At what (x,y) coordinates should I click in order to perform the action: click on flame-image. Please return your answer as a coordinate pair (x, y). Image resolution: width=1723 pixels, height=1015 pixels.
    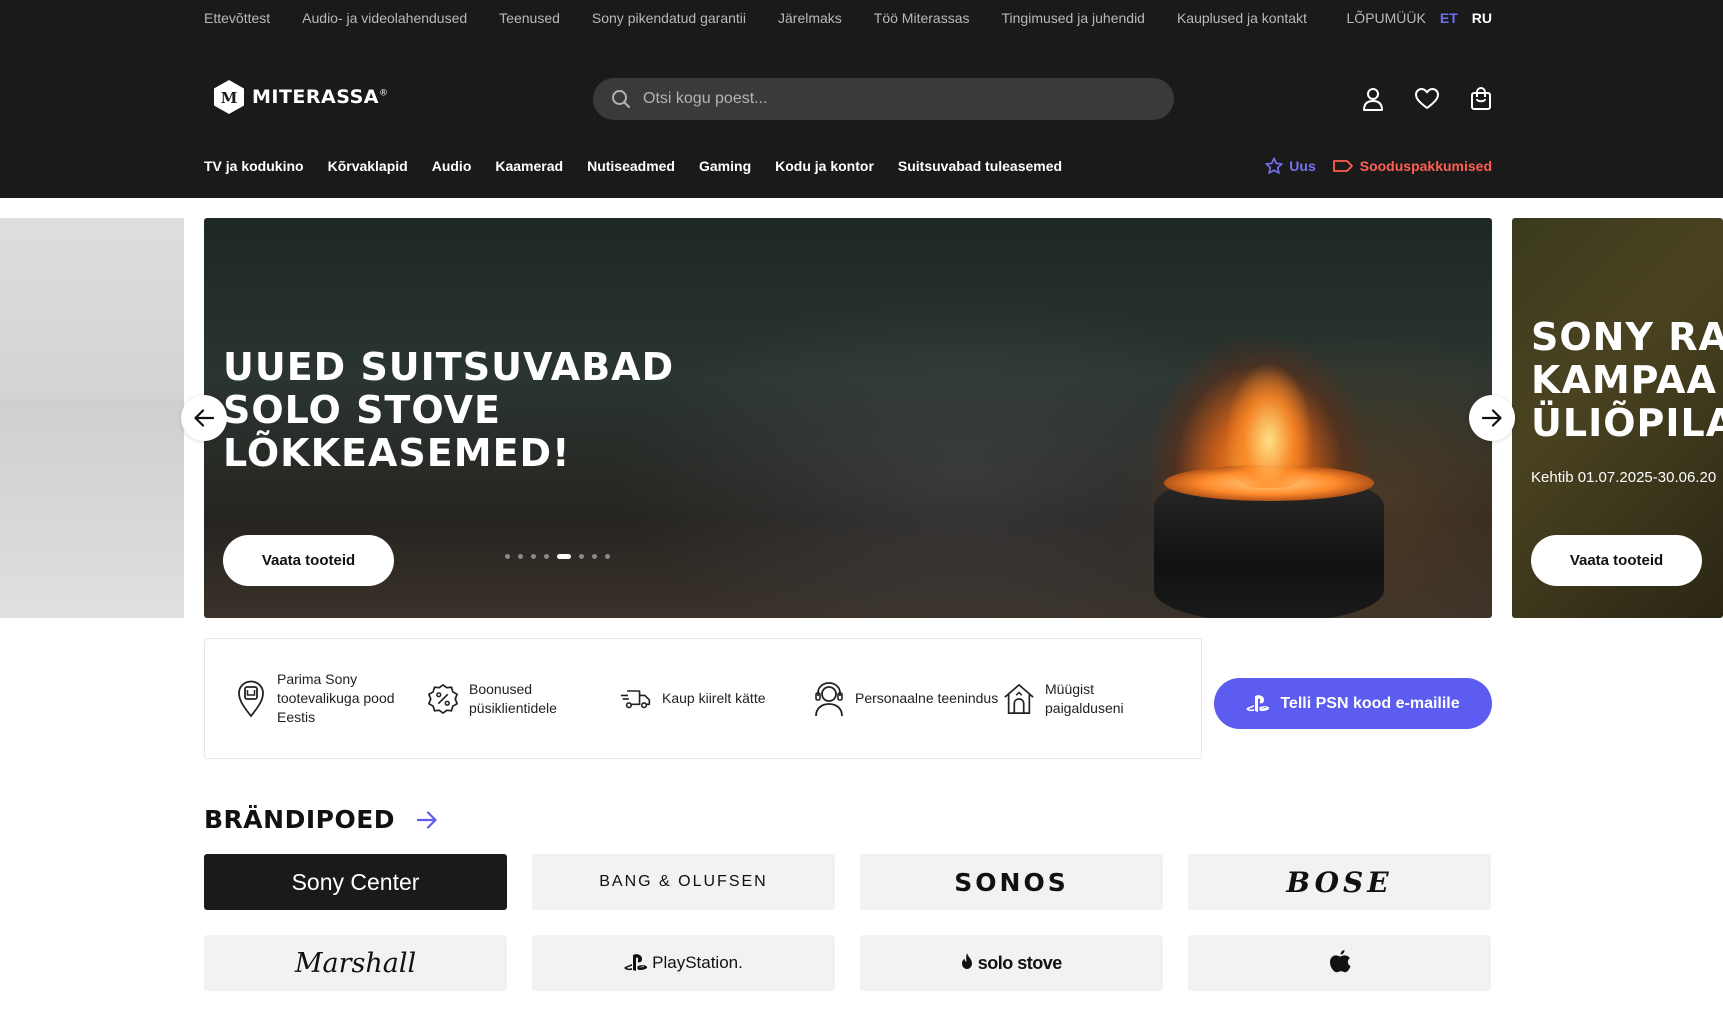
    Looking at the image, I should click on (1269, 408).